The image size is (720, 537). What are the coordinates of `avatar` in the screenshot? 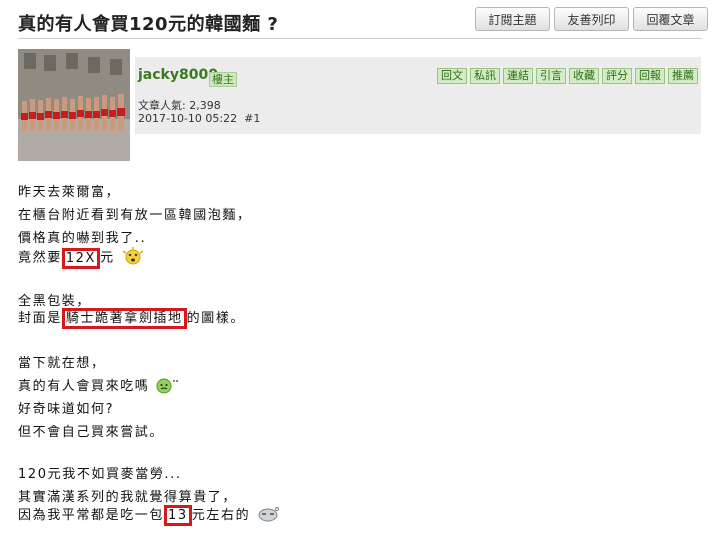 It's located at (74, 105).